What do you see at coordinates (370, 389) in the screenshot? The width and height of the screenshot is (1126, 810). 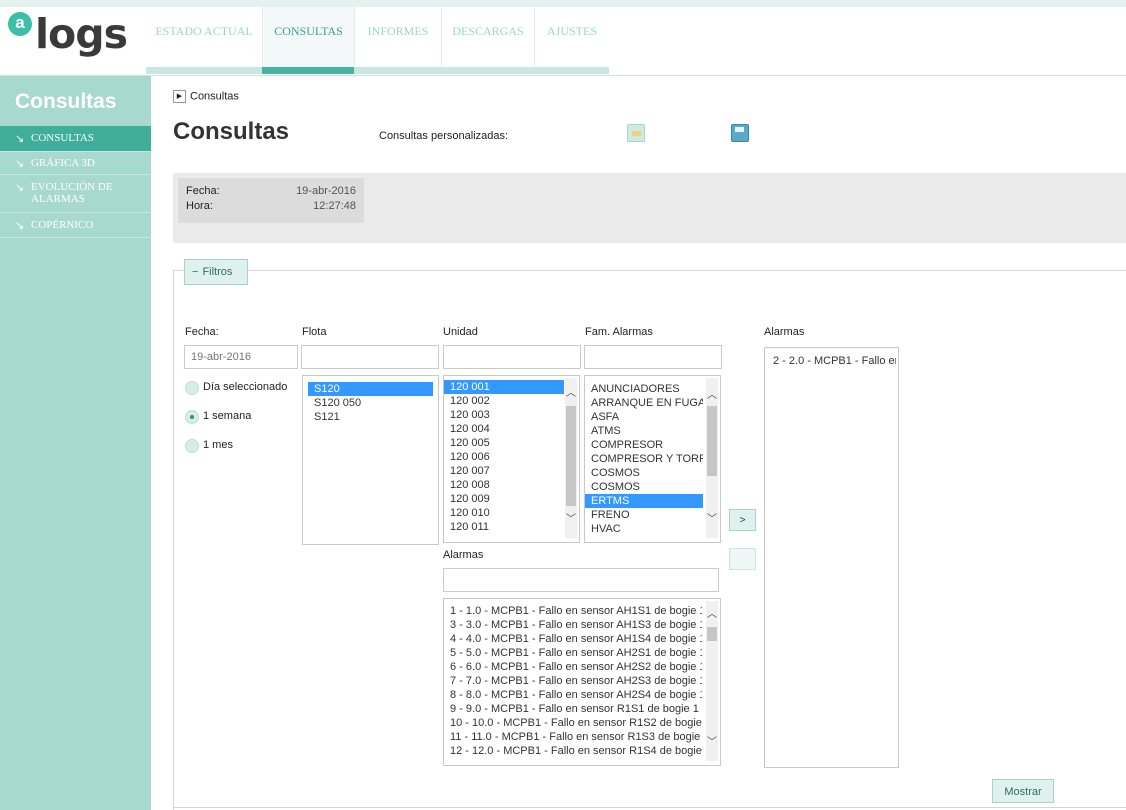 I see `list-item: S120` at bounding box center [370, 389].